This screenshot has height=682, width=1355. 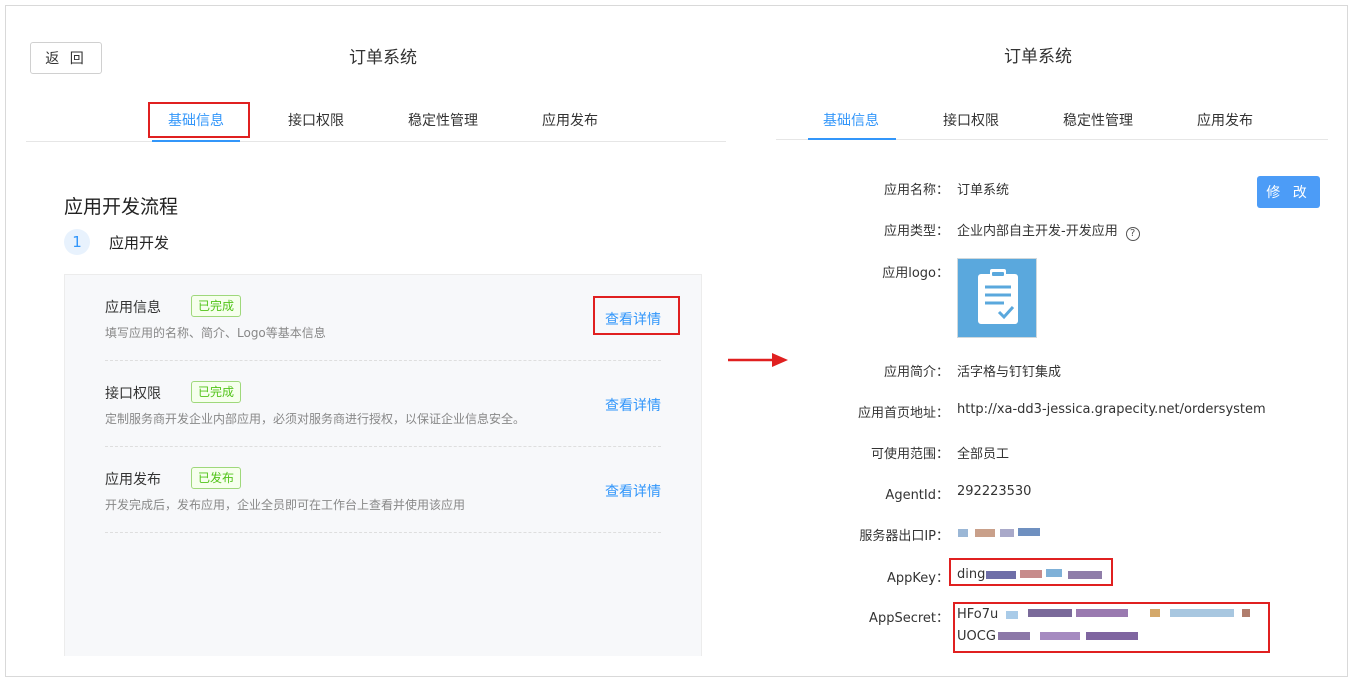 What do you see at coordinates (1009, 372) in the screenshot?
I see `field-value-intro: 活字格与钉钉集成` at bounding box center [1009, 372].